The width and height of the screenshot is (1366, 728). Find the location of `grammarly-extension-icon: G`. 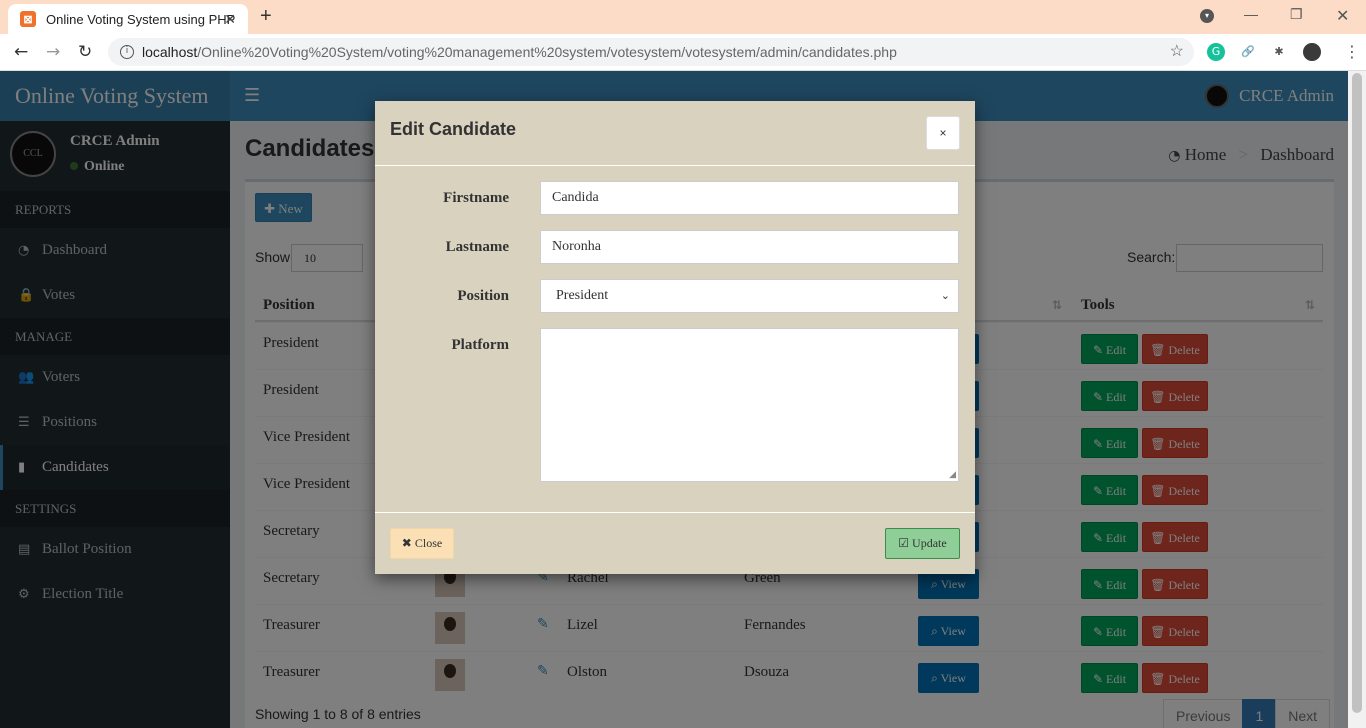

grammarly-extension-icon: G is located at coordinates (1216, 52).